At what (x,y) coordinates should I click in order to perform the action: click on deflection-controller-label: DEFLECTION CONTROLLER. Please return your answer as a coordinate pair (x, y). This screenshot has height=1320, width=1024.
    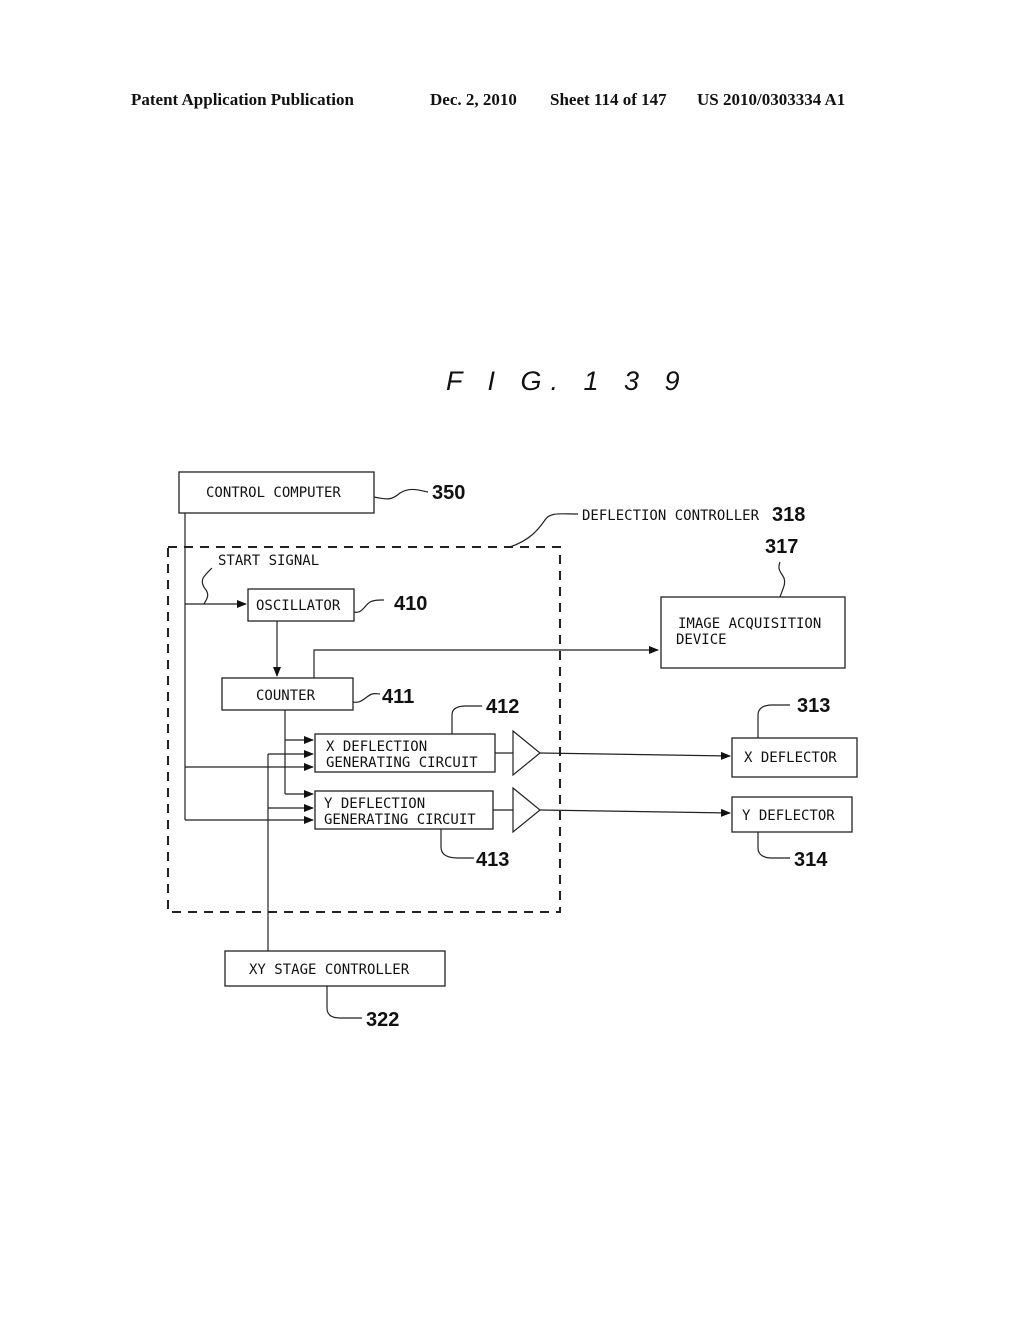
    Looking at the image, I should click on (671, 516).